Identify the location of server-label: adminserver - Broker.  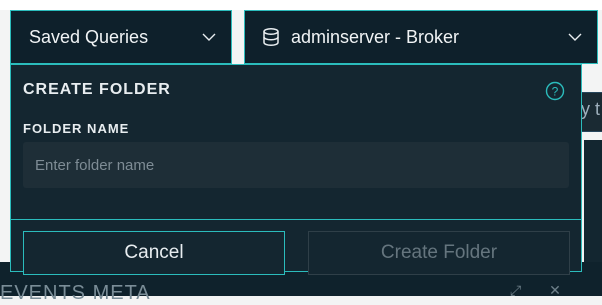
(375, 36).